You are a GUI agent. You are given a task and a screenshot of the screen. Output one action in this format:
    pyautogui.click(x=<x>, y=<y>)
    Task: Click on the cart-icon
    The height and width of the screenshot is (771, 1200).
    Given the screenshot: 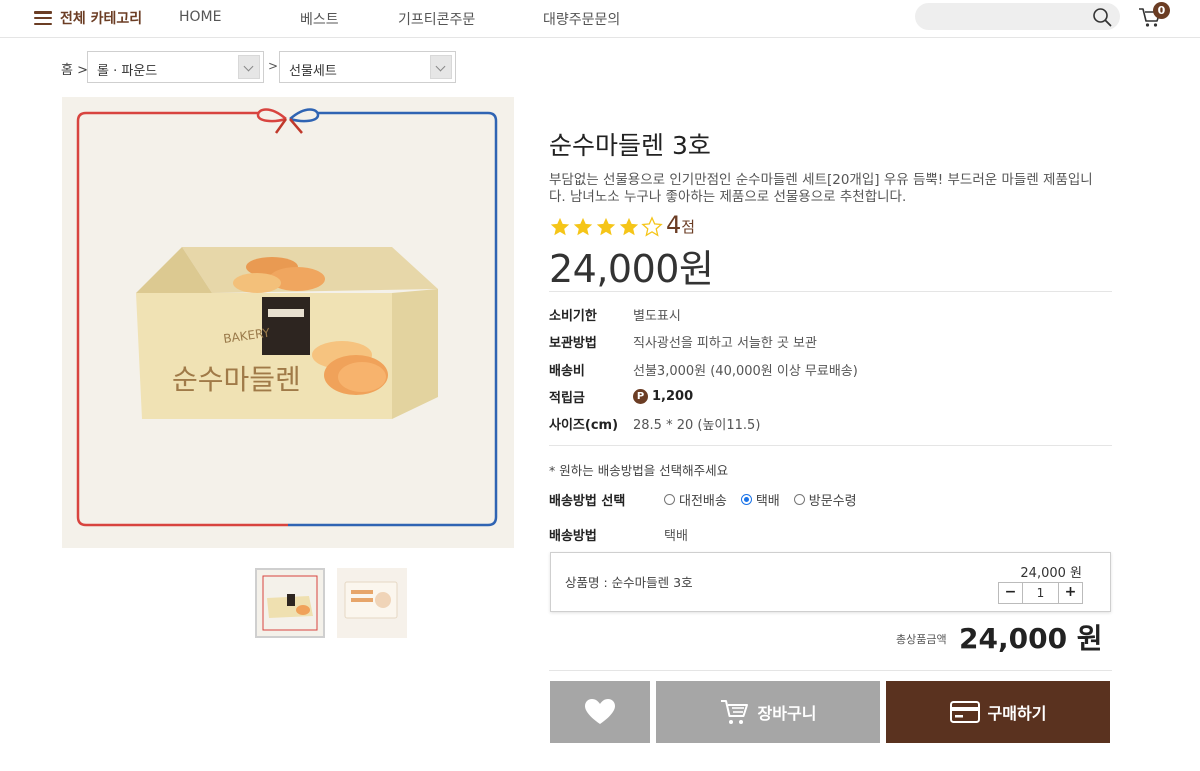 What is the action you would take?
    pyautogui.click(x=734, y=712)
    